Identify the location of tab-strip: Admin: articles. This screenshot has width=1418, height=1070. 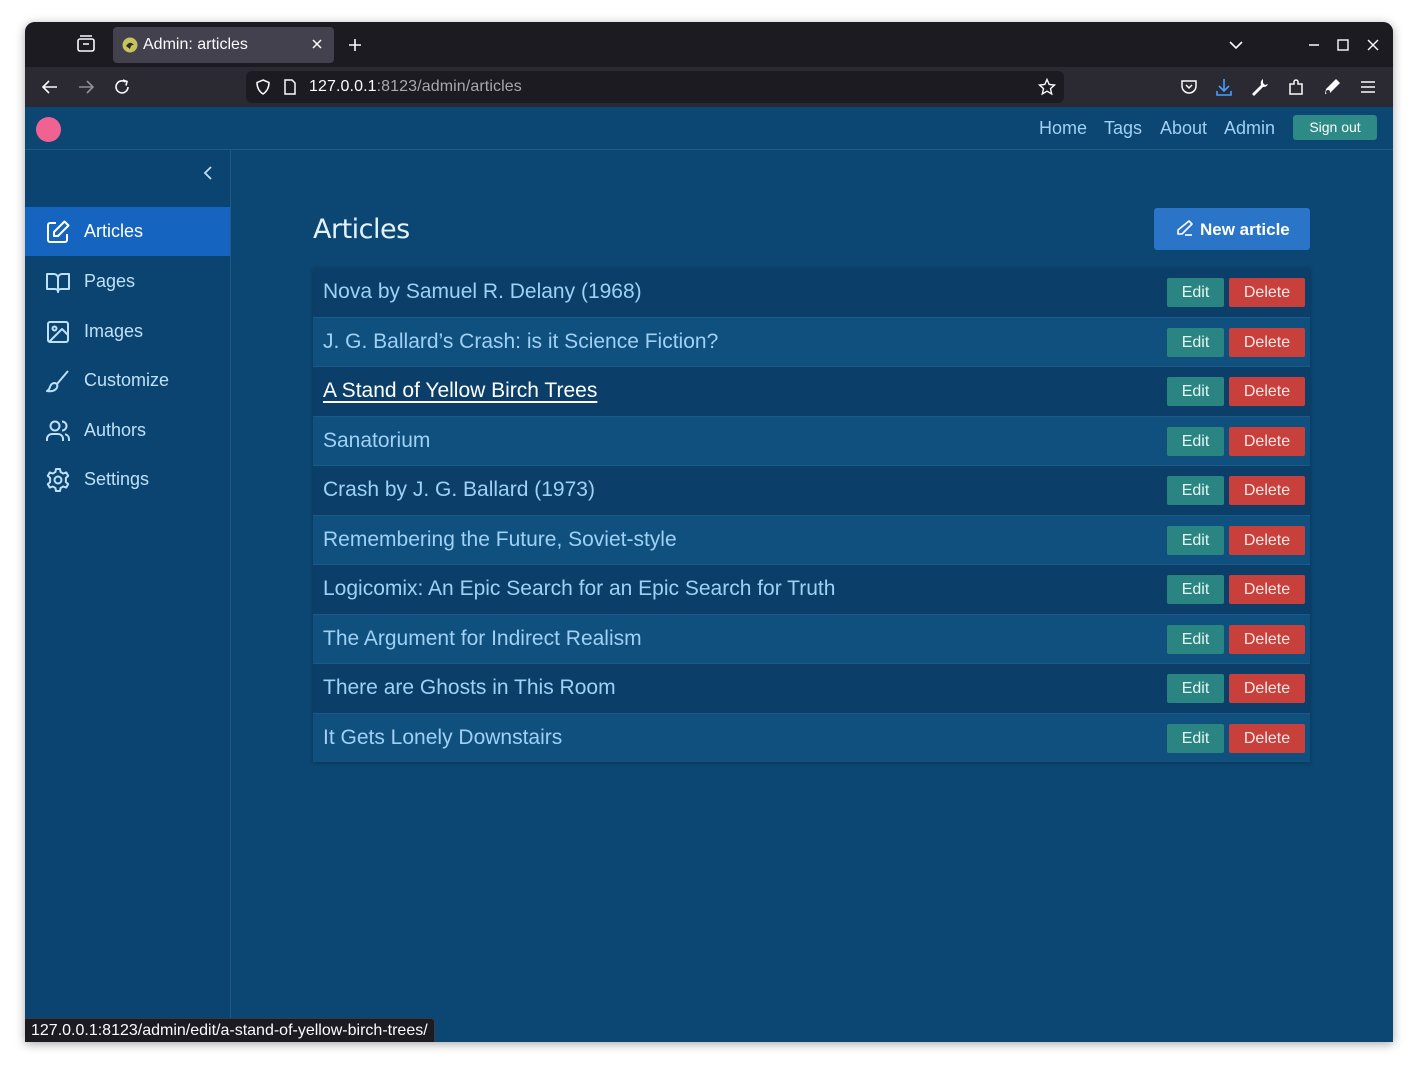
(709, 44).